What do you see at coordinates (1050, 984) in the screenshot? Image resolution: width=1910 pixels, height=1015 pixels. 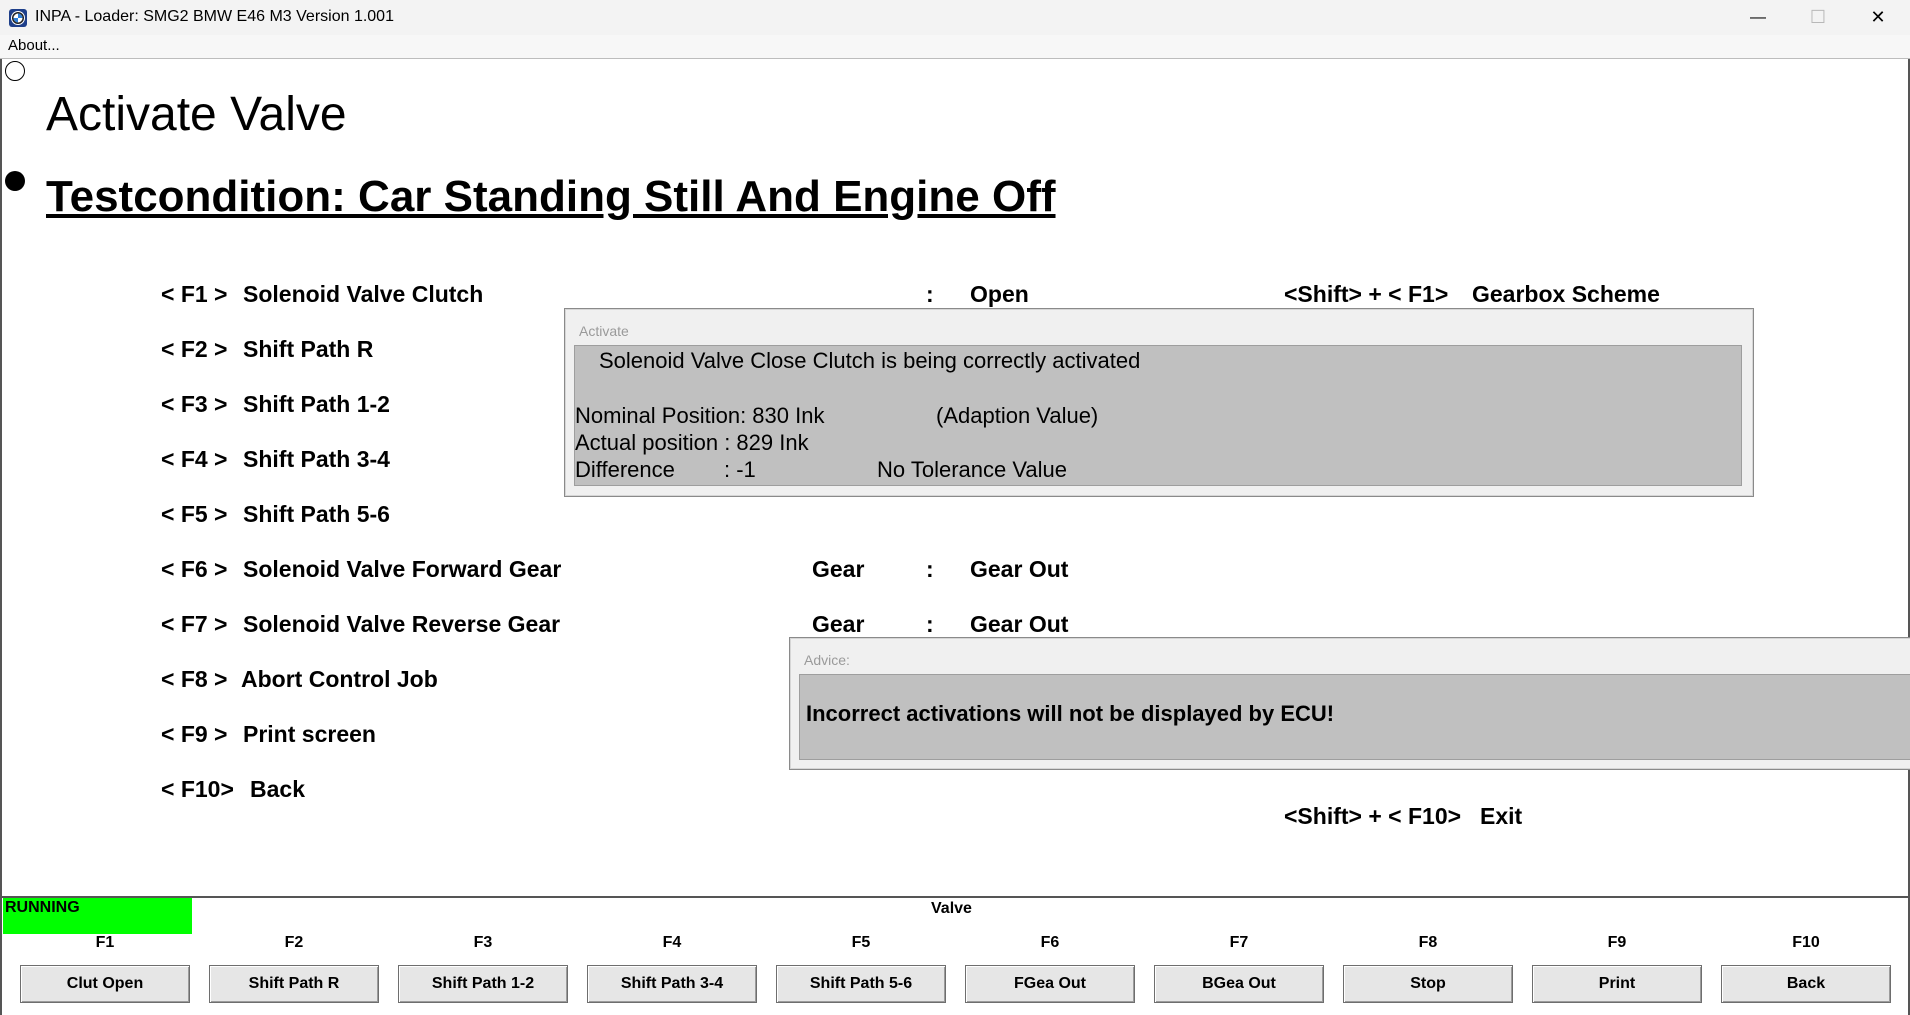 I see `f6-fgea-out-button: FGea Out` at bounding box center [1050, 984].